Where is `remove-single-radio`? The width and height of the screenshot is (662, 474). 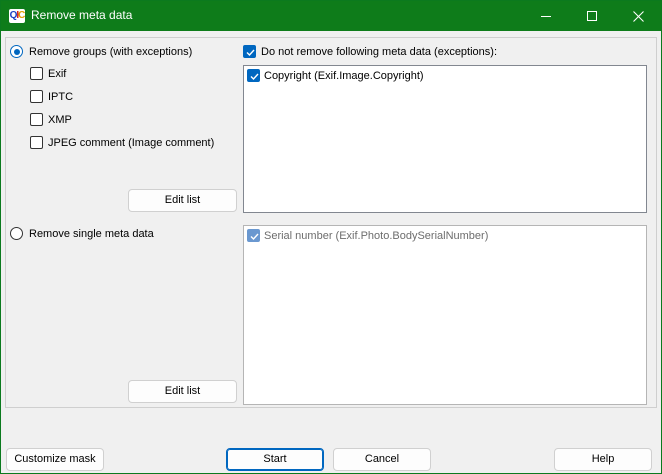
remove-single-radio is located at coordinates (16, 233).